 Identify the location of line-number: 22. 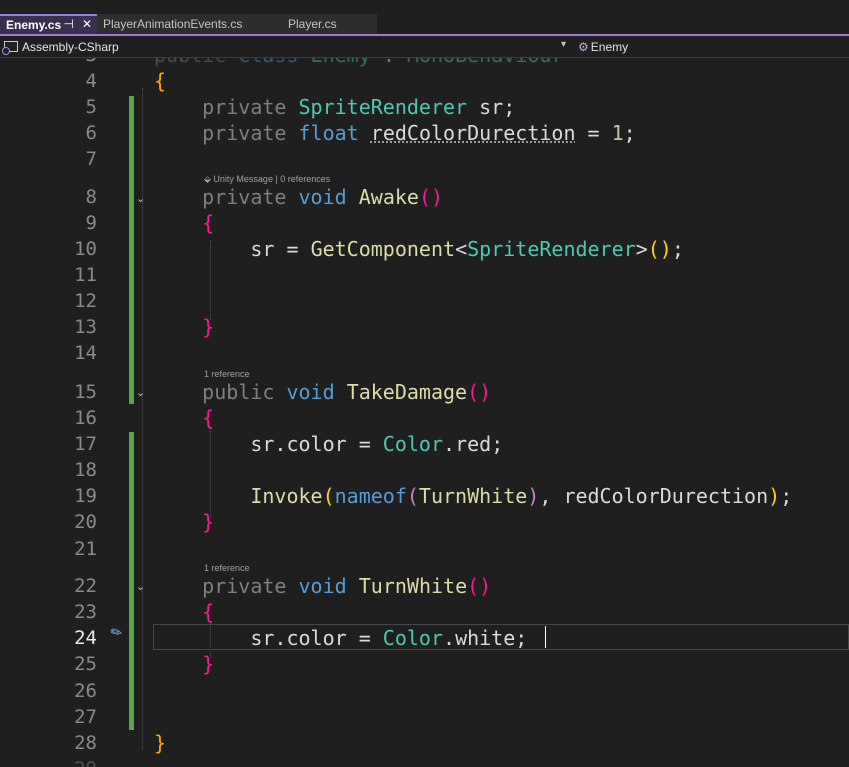
(85, 586).